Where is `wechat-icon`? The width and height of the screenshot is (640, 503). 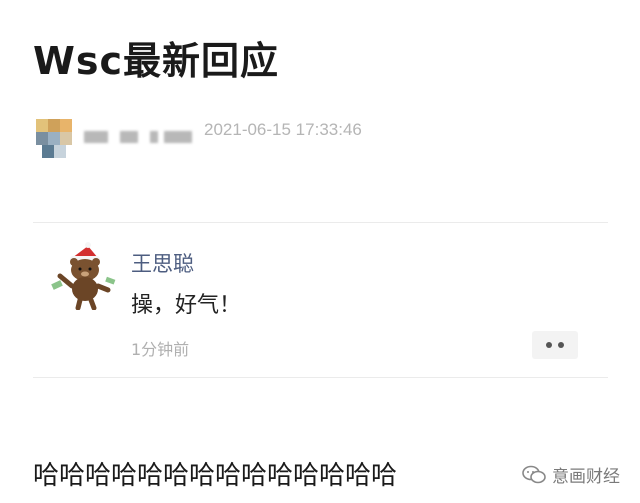 wechat-icon is located at coordinates (534, 474).